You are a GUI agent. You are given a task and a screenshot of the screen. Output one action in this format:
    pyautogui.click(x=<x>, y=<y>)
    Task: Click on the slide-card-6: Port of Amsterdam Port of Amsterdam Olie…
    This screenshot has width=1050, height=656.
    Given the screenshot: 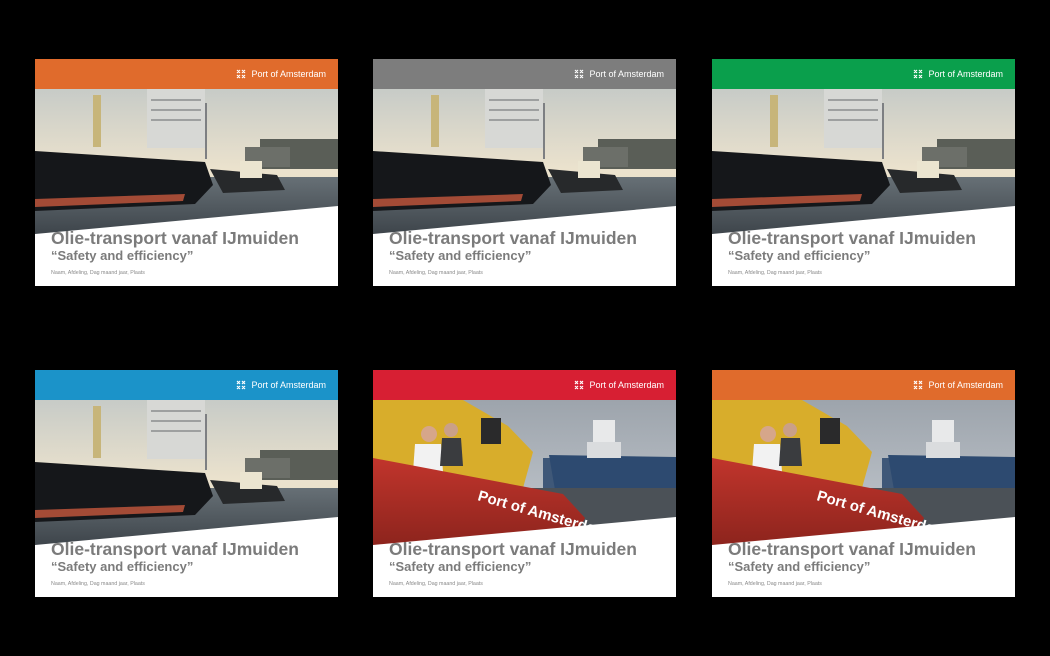 What is the action you would take?
    pyautogui.click(x=863, y=483)
    